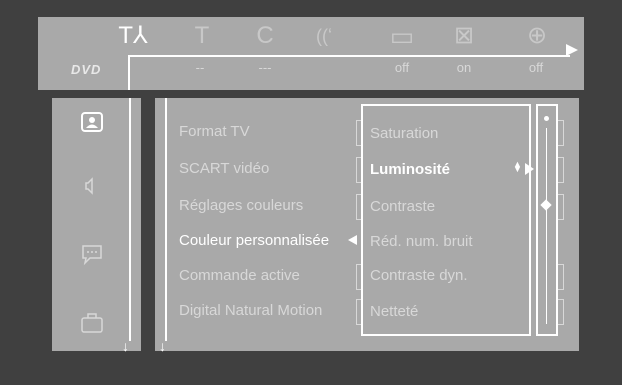 This screenshot has height=385, width=622. What do you see at coordinates (265, 67) in the screenshot?
I see `chapter-value: ---` at bounding box center [265, 67].